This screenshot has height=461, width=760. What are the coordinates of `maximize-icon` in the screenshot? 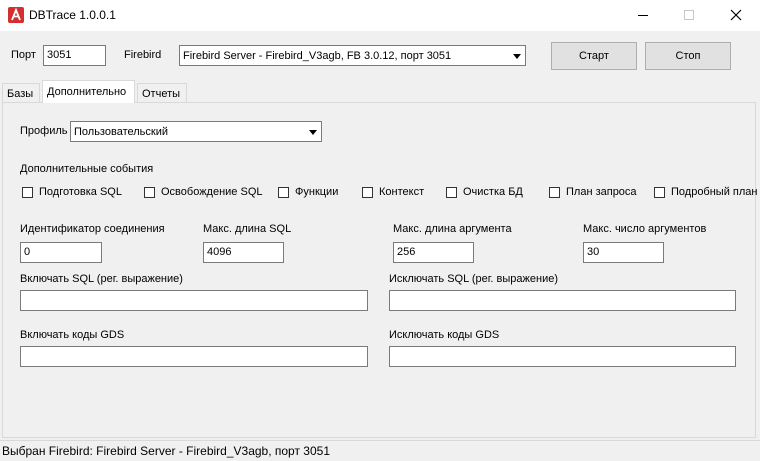 It's located at (689, 15).